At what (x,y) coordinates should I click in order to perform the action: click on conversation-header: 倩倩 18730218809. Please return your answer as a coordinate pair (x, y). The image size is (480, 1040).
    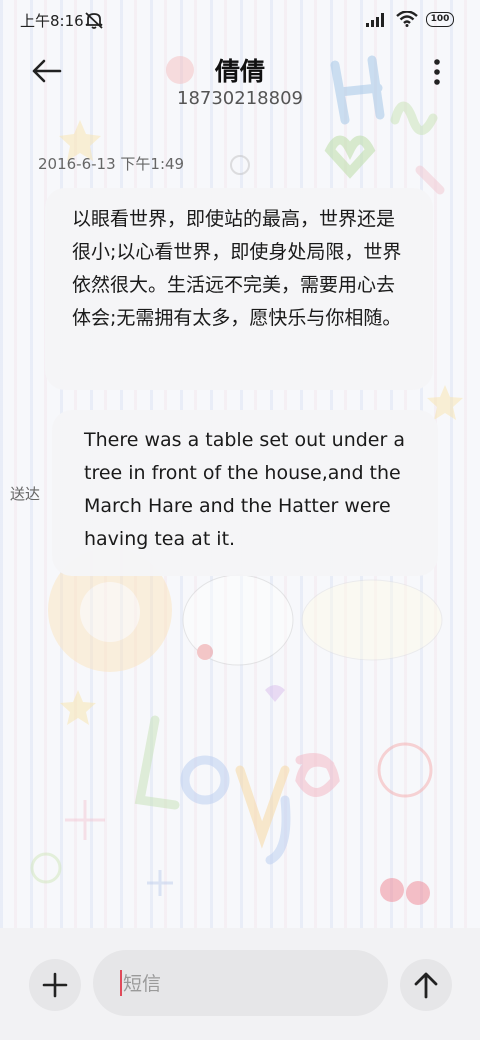
    Looking at the image, I should click on (240, 79).